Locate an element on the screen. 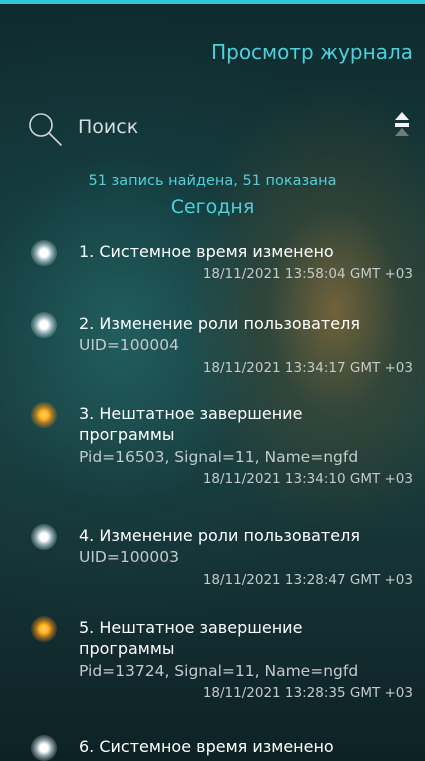 The width and height of the screenshot is (425, 761). page-title: Просмотр журнала is located at coordinates (312, 52).